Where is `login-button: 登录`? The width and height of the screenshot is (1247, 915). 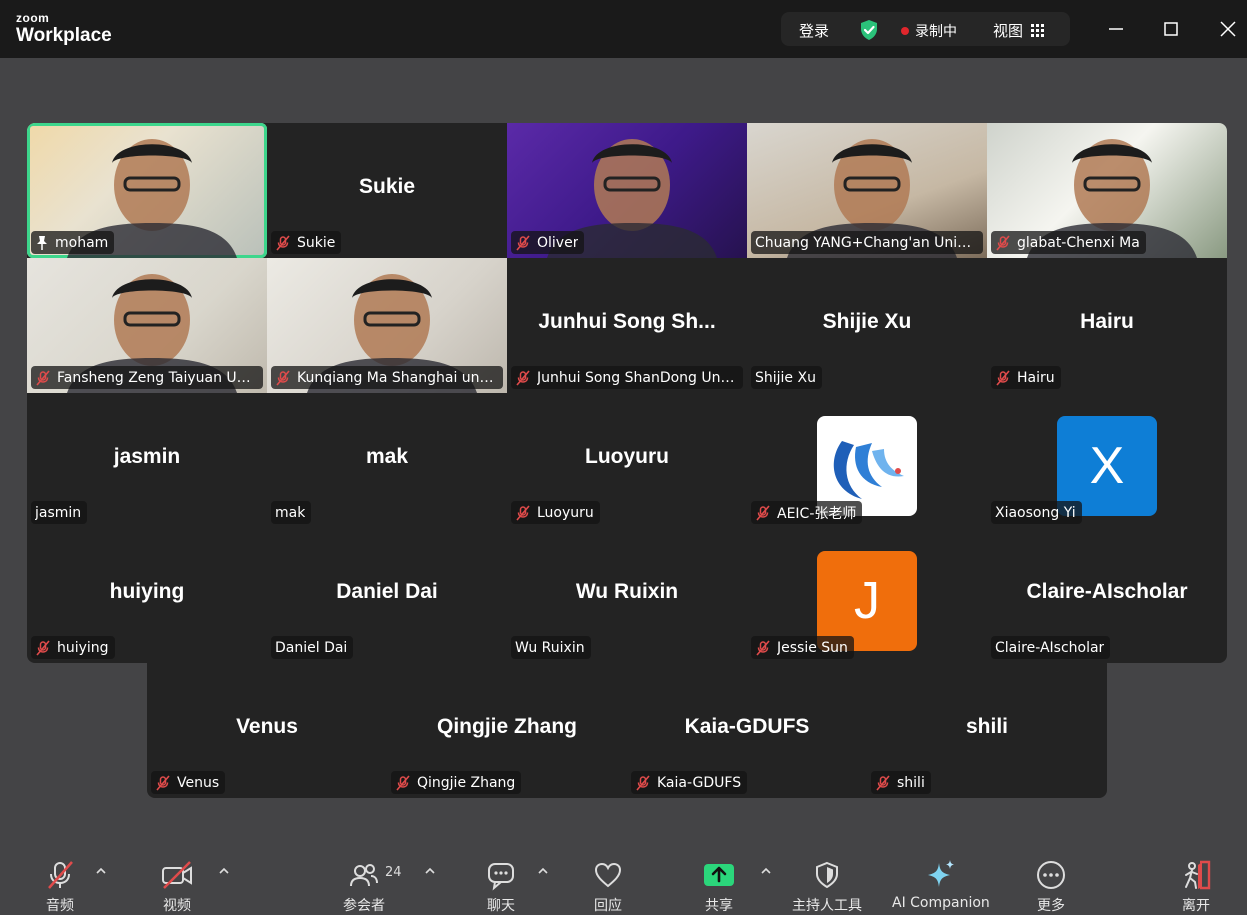 login-button: 登录 is located at coordinates (814, 30).